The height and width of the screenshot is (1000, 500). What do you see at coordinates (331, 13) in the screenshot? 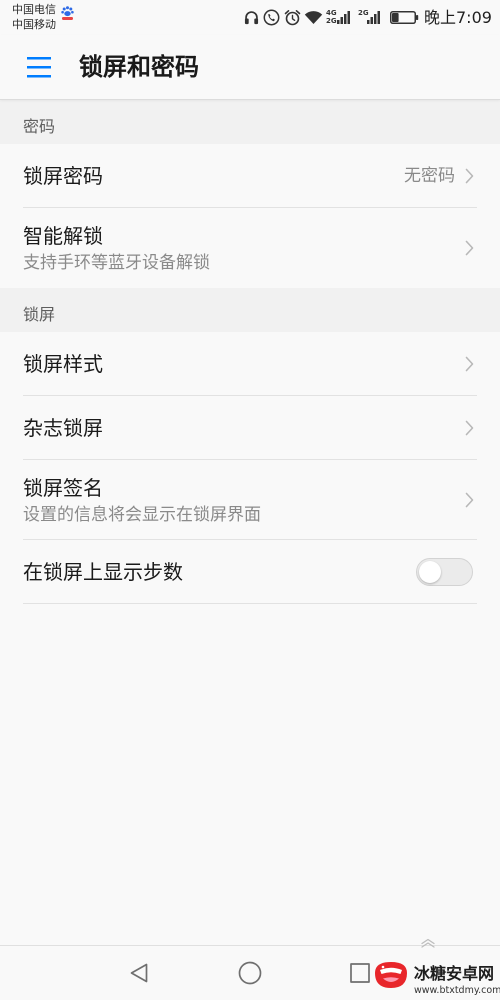
I see `network-1-top-label: 4G` at bounding box center [331, 13].